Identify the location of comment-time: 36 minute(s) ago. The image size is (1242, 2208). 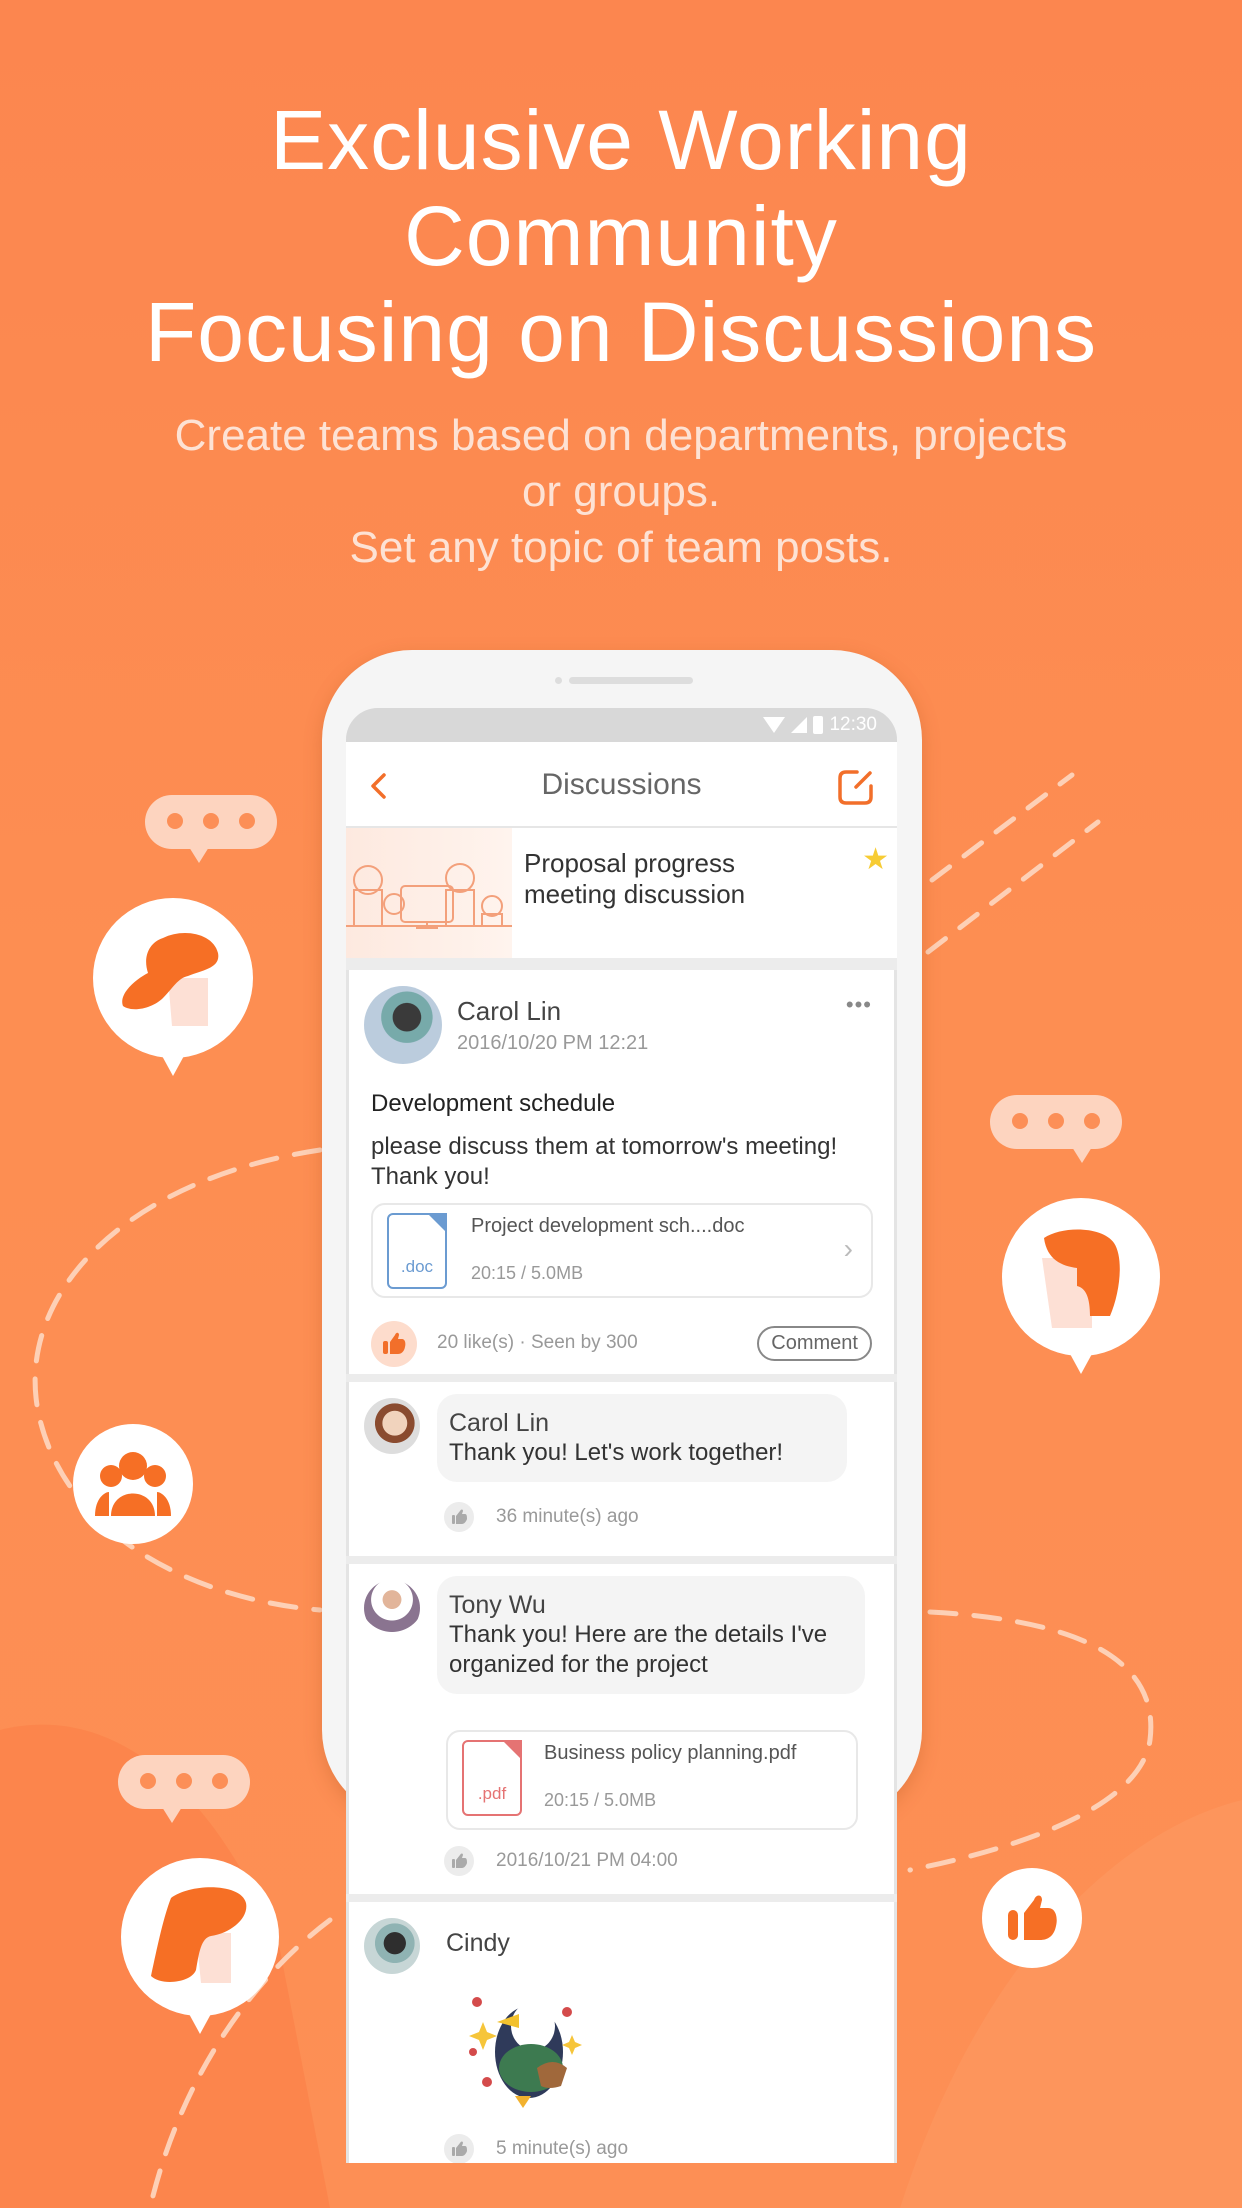
(567, 1516).